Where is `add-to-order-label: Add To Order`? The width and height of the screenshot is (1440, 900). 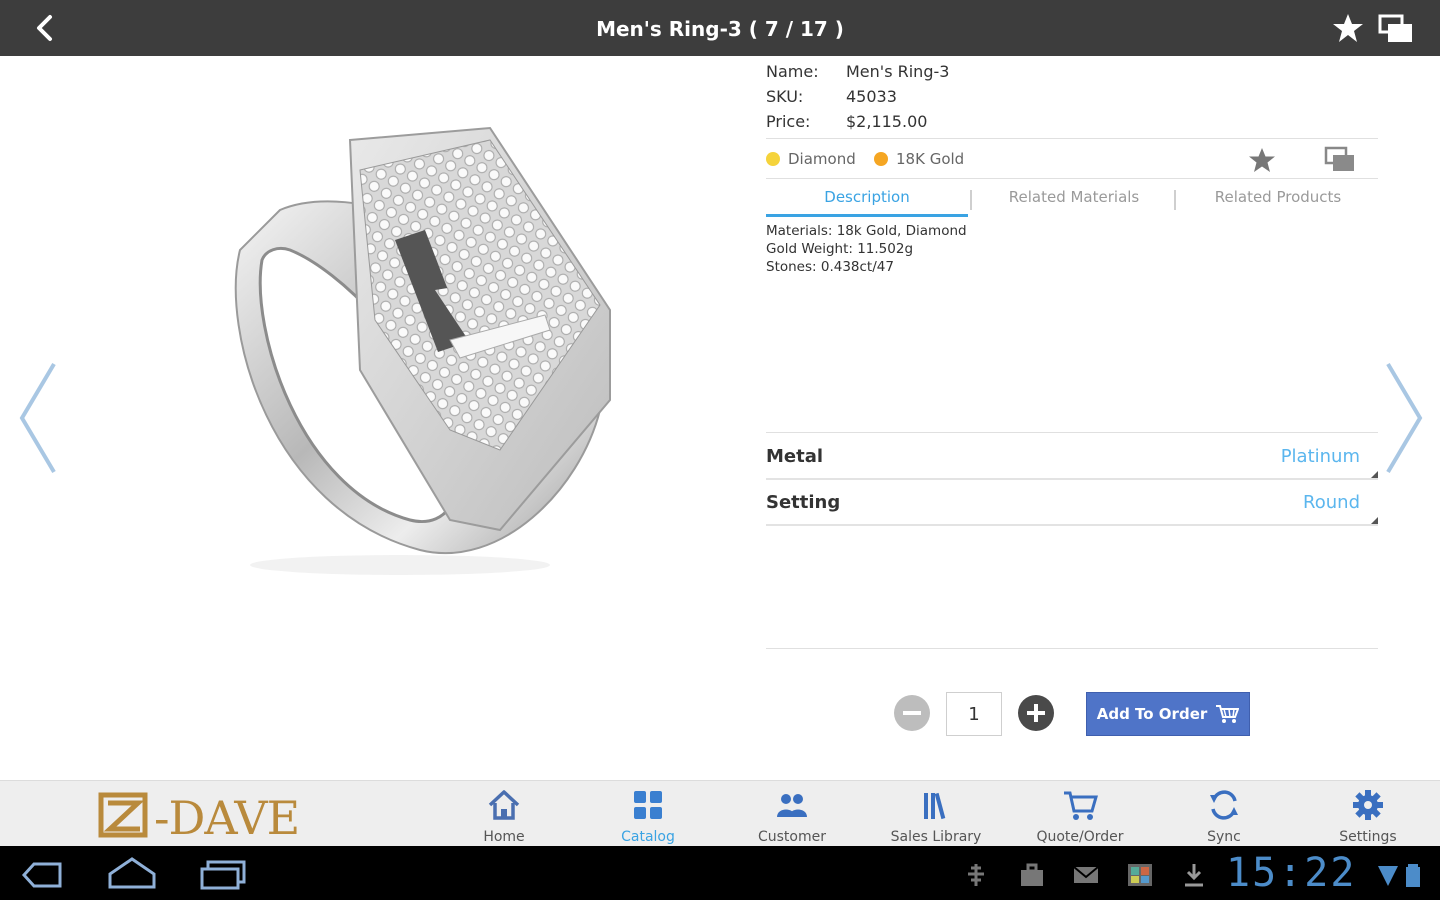
add-to-order-label: Add To Order is located at coordinates (1152, 714).